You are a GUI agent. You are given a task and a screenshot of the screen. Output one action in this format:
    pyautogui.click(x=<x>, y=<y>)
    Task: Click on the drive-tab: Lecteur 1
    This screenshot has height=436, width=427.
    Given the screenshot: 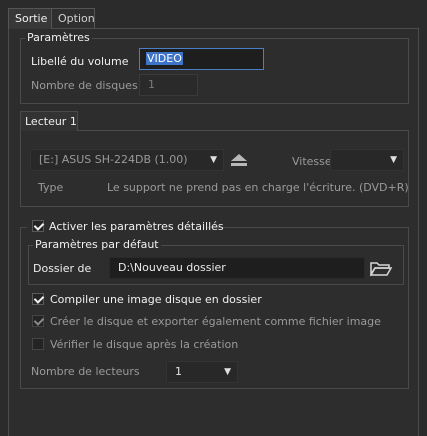 What is the action you would take?
    pyautogui.click(x=49, y=121)
    